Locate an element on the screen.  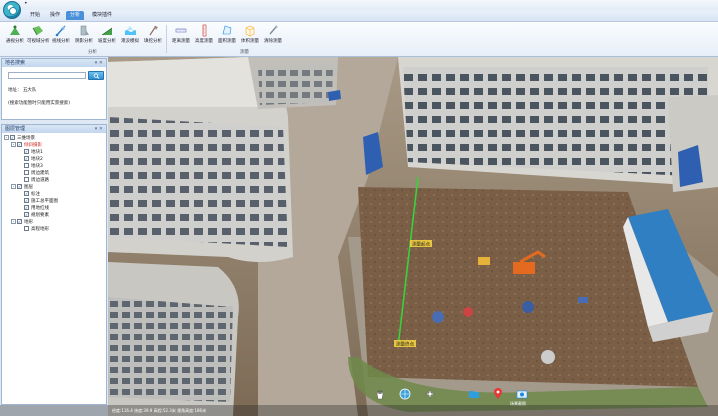
status-text: 经度:116.4 纬度:39.9 高程:52.3米 视角高度:186米 is located at coordinates (159, 410).